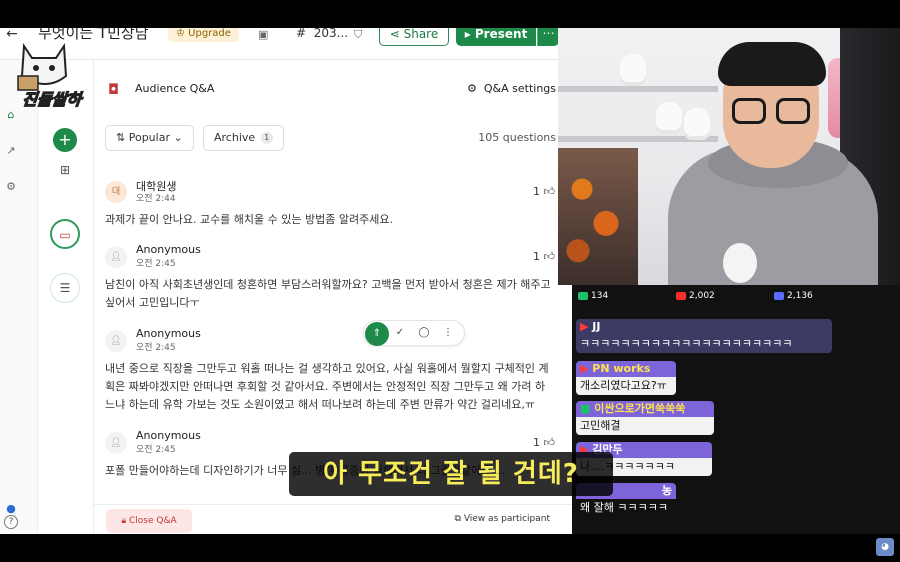 The image size is (900, 562). I want to click on reply-icon: ◯, so click(424, 333).